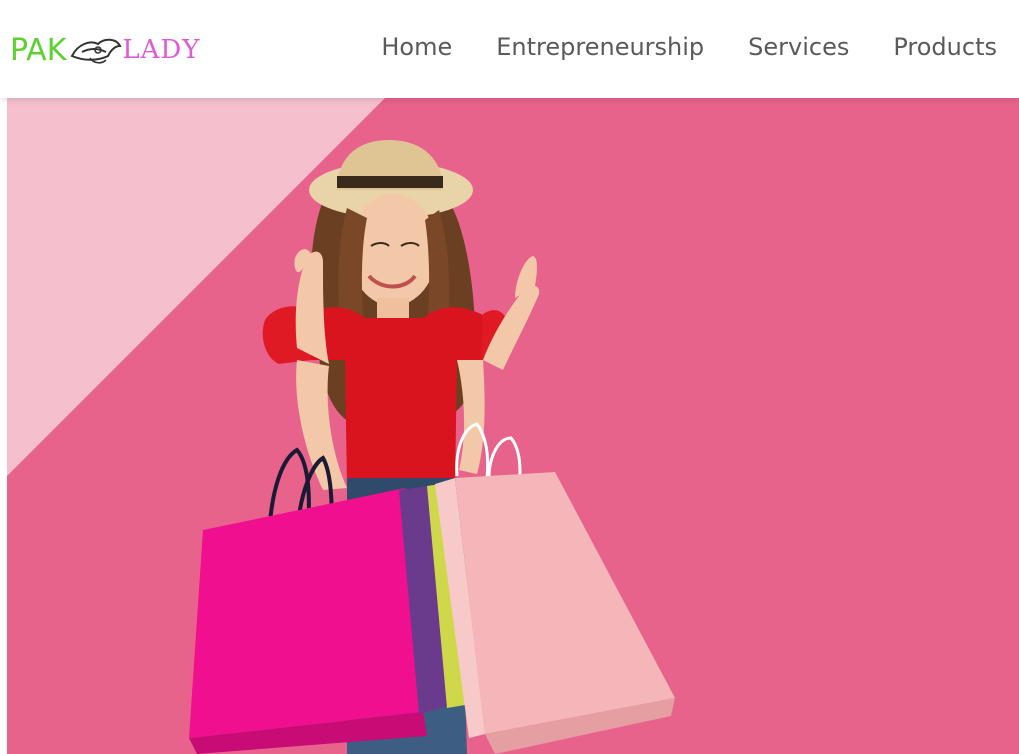  Describe the element at coordinates (161, 50) in the screenshot. I see `logo-text-lady: LADY` at that location.